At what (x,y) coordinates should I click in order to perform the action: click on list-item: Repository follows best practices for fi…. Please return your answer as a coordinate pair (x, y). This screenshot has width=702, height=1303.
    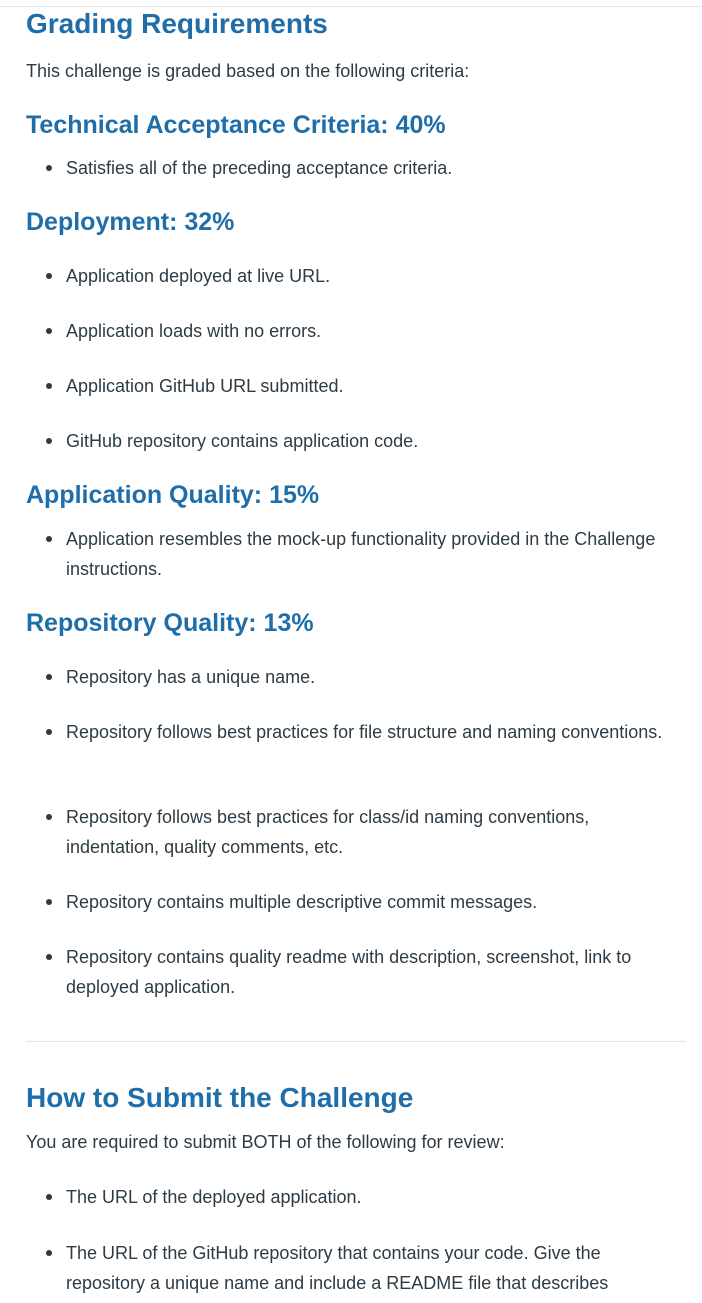
    Looking at the image, I should click on (357, 732).